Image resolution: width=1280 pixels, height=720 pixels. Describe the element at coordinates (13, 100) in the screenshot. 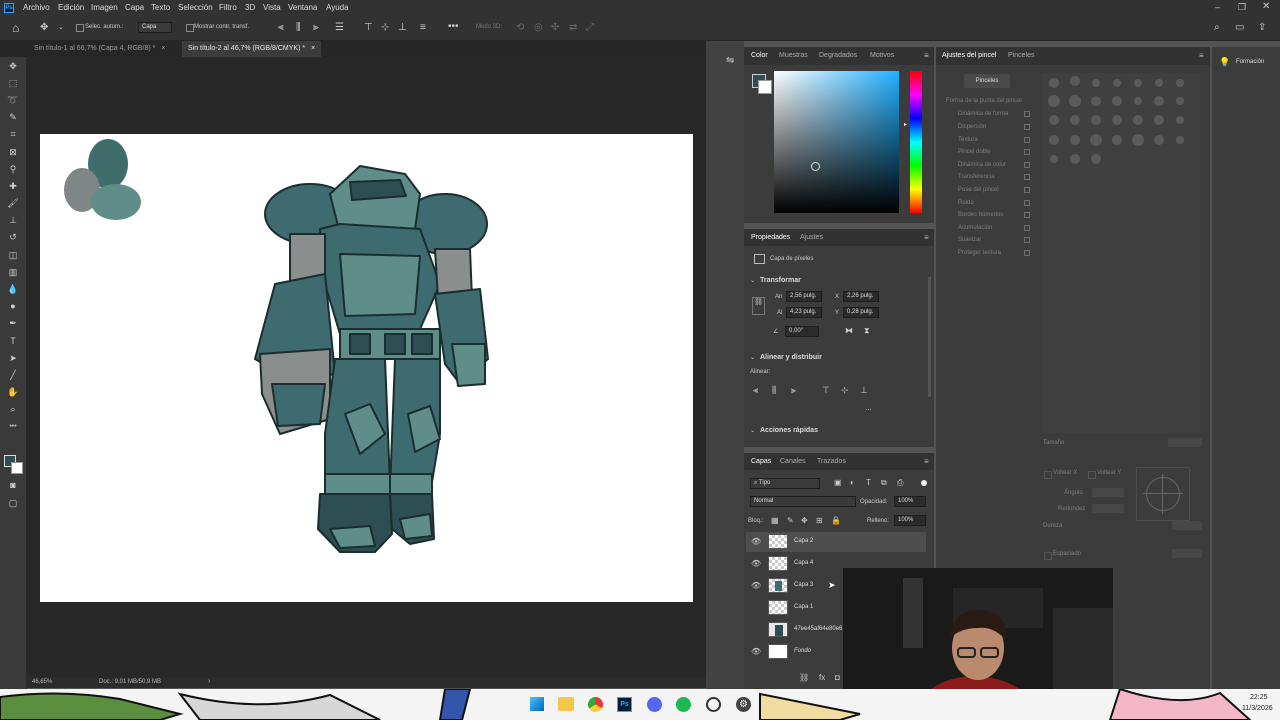

I see `lasso-tool-icon: ➰` at that location.